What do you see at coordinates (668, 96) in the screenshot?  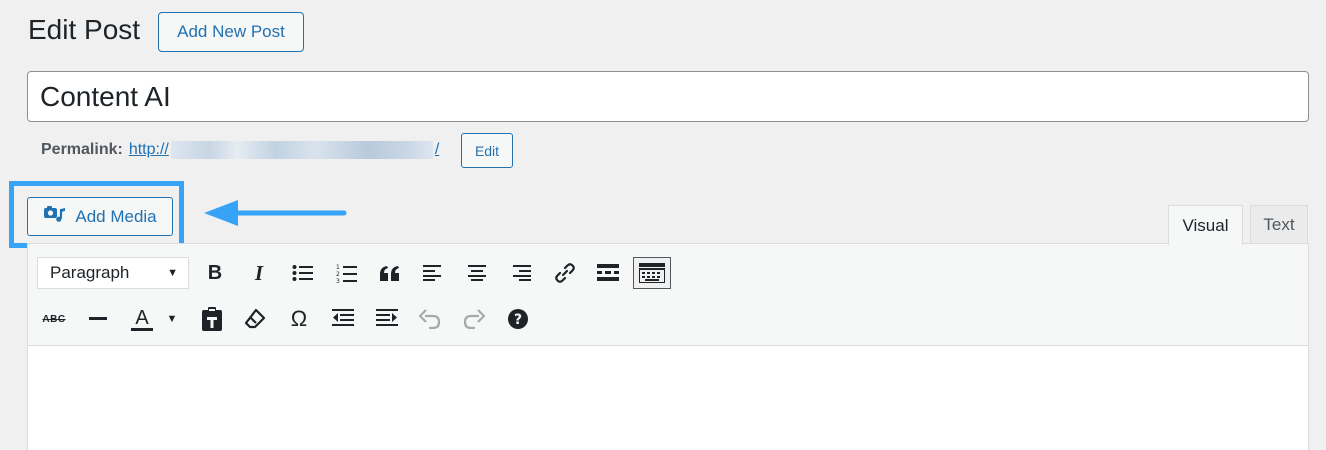 I see `post-title-input: Content AI` at bounding box center [668, 96].